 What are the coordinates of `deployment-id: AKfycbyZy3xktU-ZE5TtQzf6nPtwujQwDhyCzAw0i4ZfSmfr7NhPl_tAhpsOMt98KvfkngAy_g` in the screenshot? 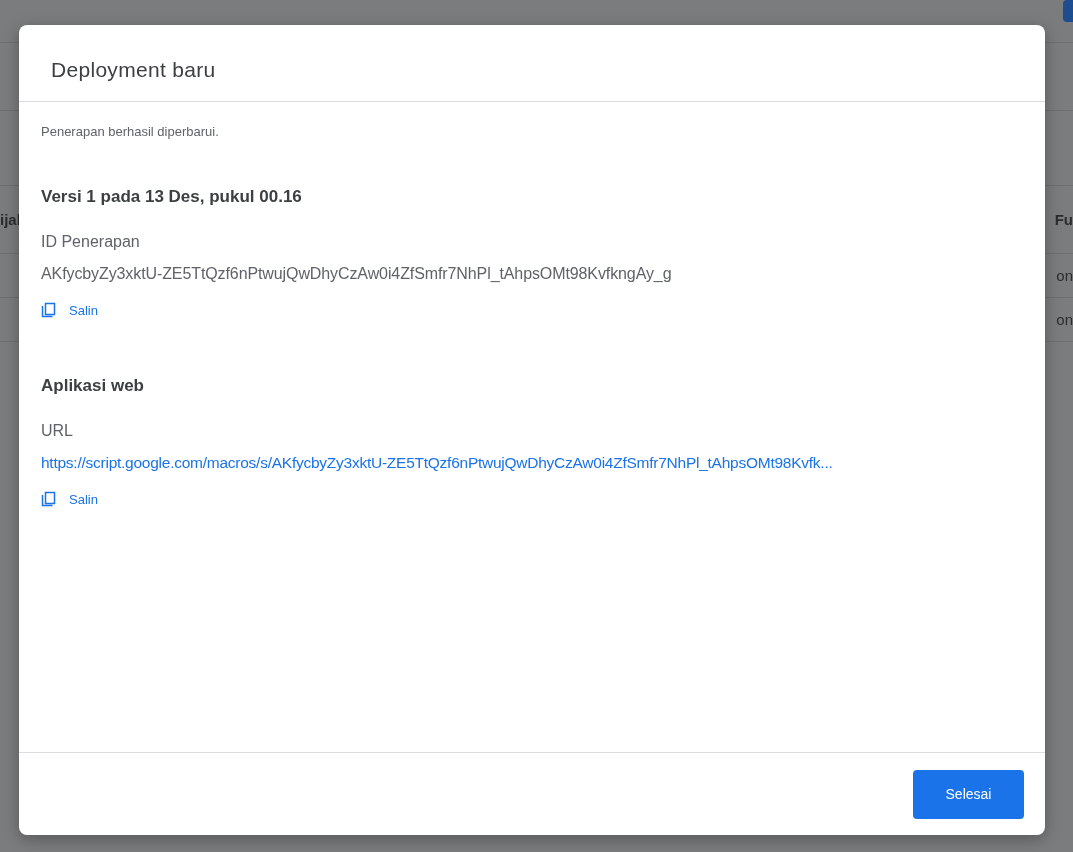 It's located at (356, 274).